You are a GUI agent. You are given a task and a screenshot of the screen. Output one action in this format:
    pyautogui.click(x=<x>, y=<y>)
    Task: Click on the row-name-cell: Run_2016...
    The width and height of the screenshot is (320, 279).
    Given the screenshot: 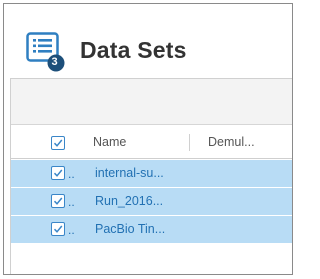 What is the action you would take?
    pyautogui.click(x=129, y=201)
    